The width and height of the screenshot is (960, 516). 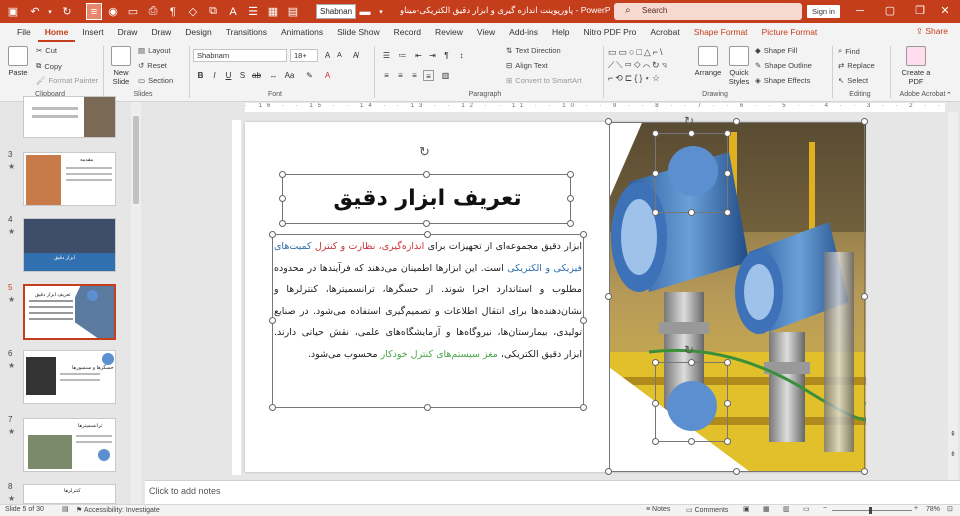 What do you see at coordinates (533, 50) in the screenshot?
I see `text-direction-button: ⇅ Text Direction` at bounding box center [533, 50].